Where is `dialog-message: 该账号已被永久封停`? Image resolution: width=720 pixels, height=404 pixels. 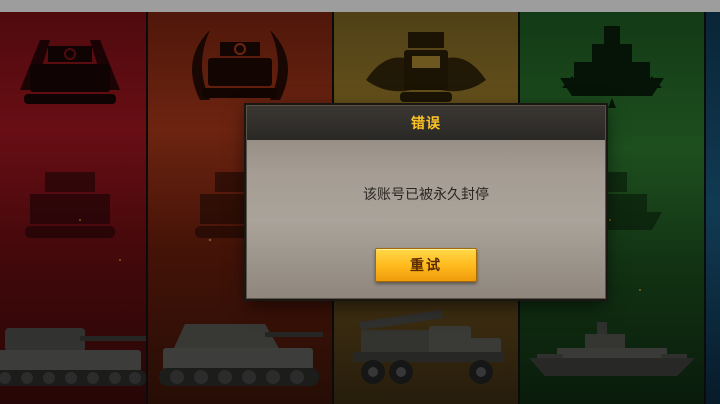
dialog-message: 该账号已被永久封停 is located at coordinates (426, 194).